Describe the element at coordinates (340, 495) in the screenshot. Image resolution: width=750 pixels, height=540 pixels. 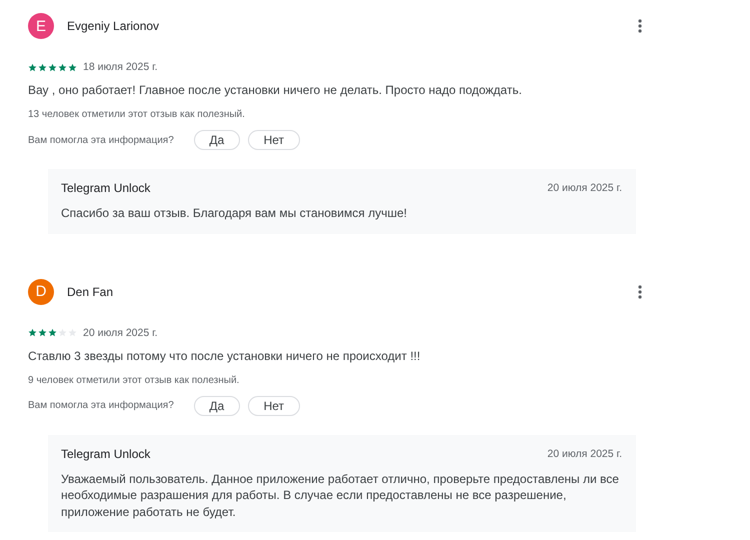
I see `reply-text: Уважаемый пользователь. Данное приложение работает отлично, проверьте предоставлены ли все необходимые разрашения для работы. В случае если предоставлены не все разрешение, приложение работать не будет.` at that location.